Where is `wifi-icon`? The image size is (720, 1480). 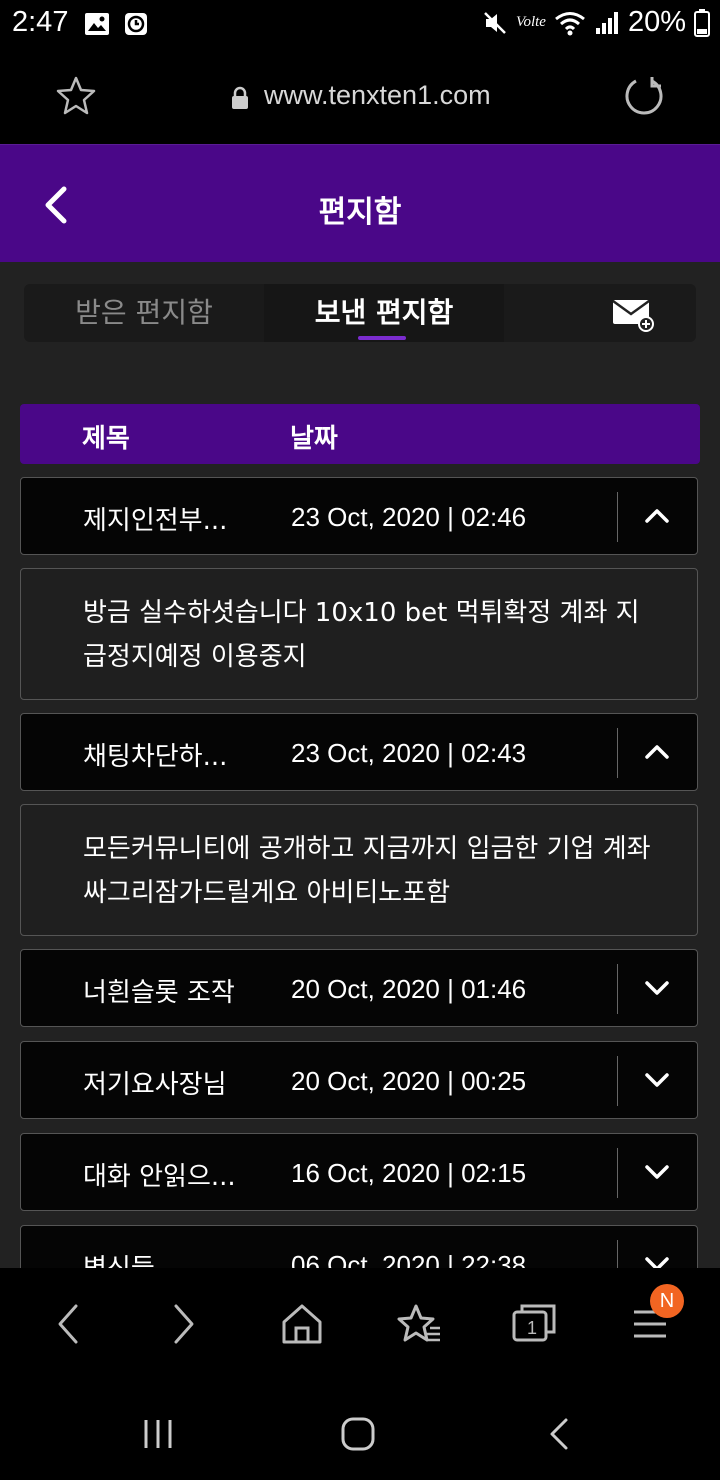 wifi-icon is located at coordinates (570, 23).